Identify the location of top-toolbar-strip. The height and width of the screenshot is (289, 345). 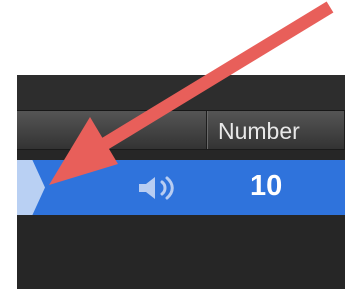
(181, 93).